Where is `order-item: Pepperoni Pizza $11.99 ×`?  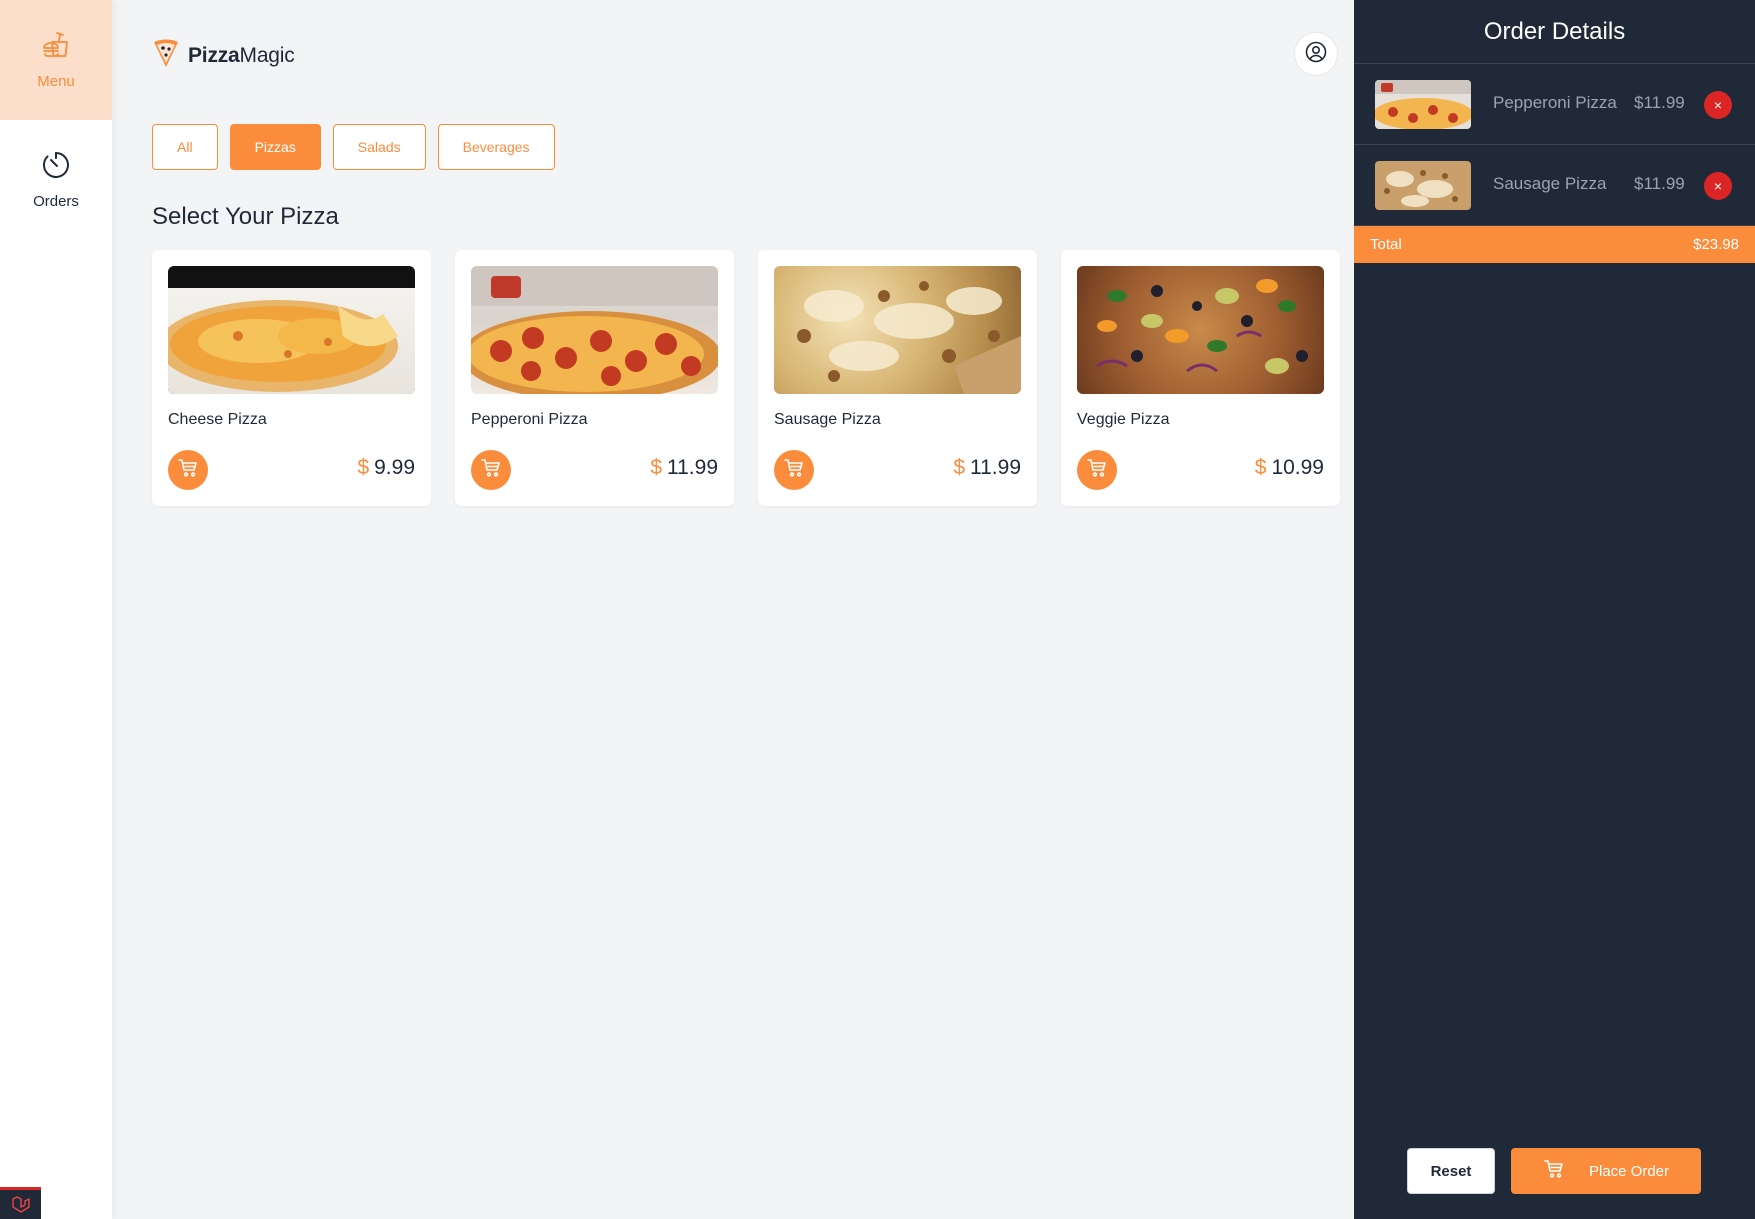
order-item: Pepperoni Pizza $11.99 × is located at coordinates (1554, 104).